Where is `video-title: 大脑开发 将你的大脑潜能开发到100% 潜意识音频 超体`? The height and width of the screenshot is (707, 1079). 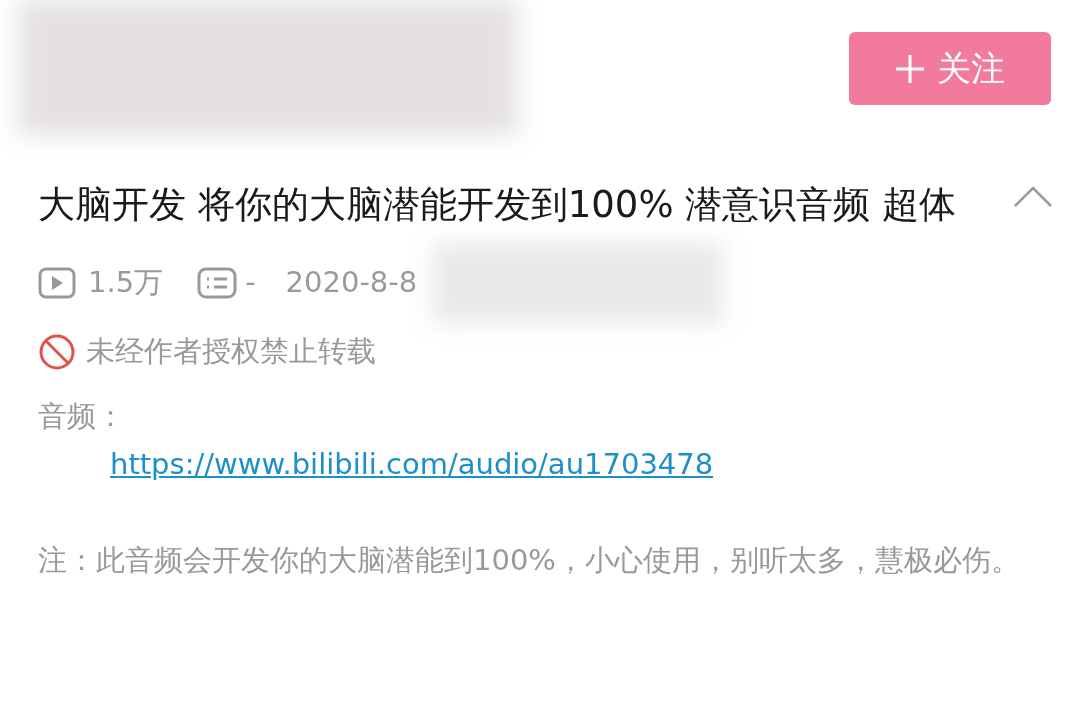
video-title: 大脑开发 将你的大脑潜能开发到100% 潜意识音频 超体 is located at coordinates (498, 205).